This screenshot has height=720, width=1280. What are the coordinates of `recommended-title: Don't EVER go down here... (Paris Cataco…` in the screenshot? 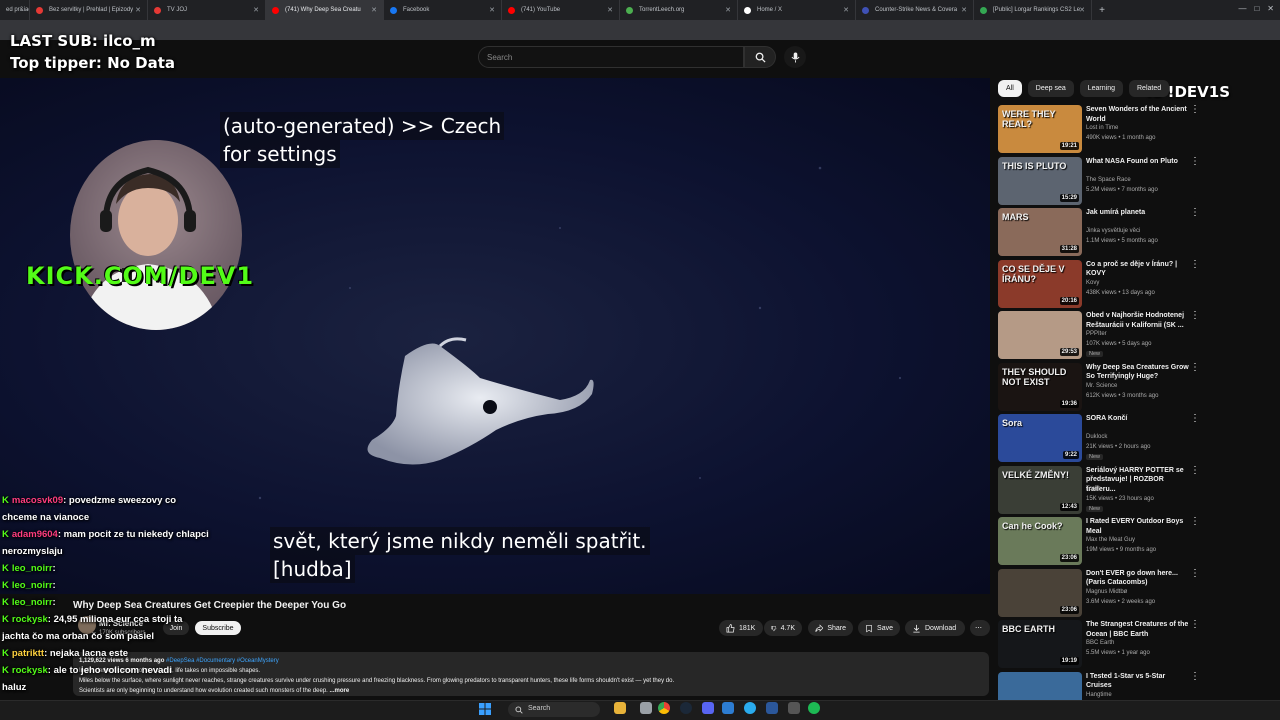 It's located at (1138, 578).